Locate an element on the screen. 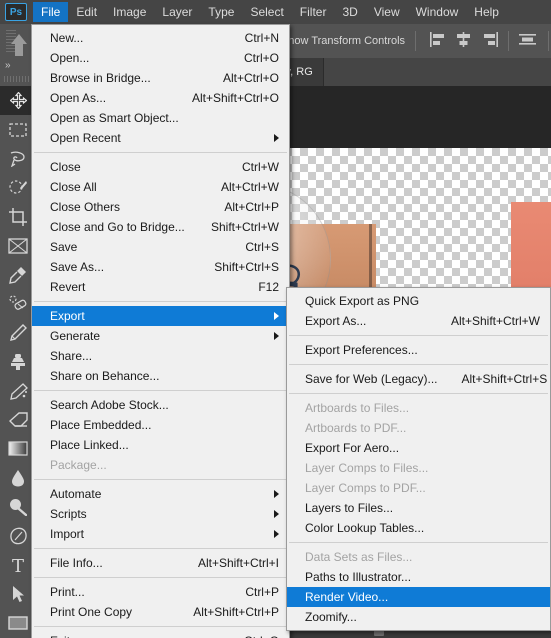 Image resolution: width=551 pixels, height=638 pixels. menu-view: View is located at coordinates (387, 12).